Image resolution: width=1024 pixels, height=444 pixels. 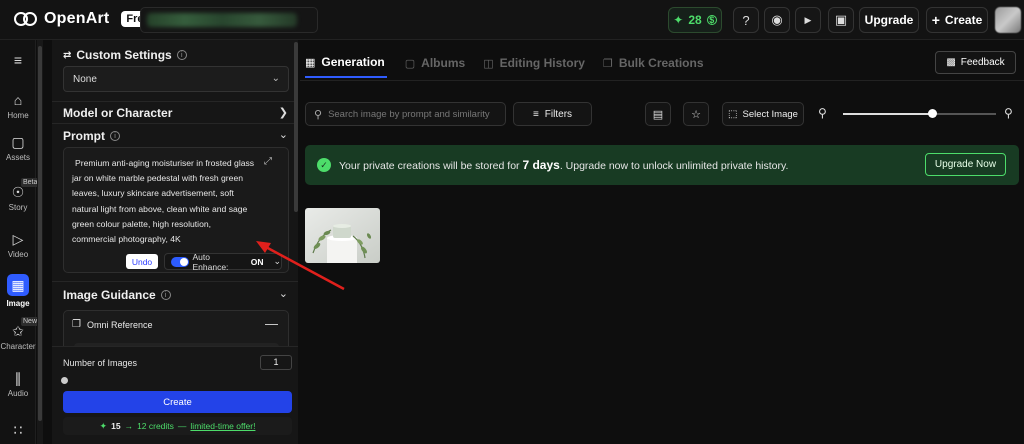 I want to click on upgrade-now-button: Upgrade Now, so click(x=965, y=164).